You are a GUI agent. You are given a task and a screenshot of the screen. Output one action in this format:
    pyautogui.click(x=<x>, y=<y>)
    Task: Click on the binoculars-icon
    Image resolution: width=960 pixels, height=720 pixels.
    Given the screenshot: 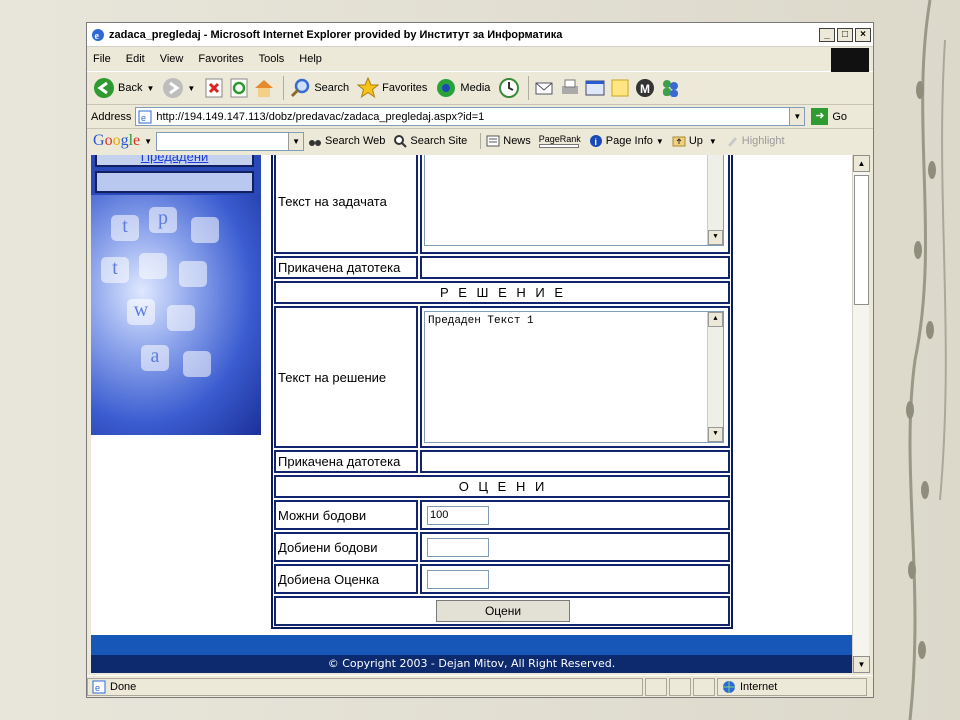 What is the action you would take?
    pyautogui.click(x=315, y=143)
    